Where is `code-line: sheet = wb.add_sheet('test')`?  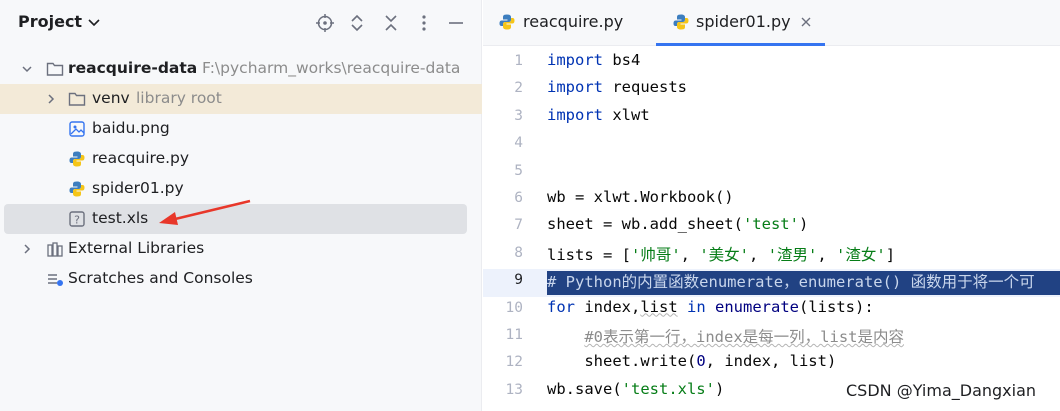 code-line: sheet = wb.add_sheet('test') is located at coordinates (677, 224).